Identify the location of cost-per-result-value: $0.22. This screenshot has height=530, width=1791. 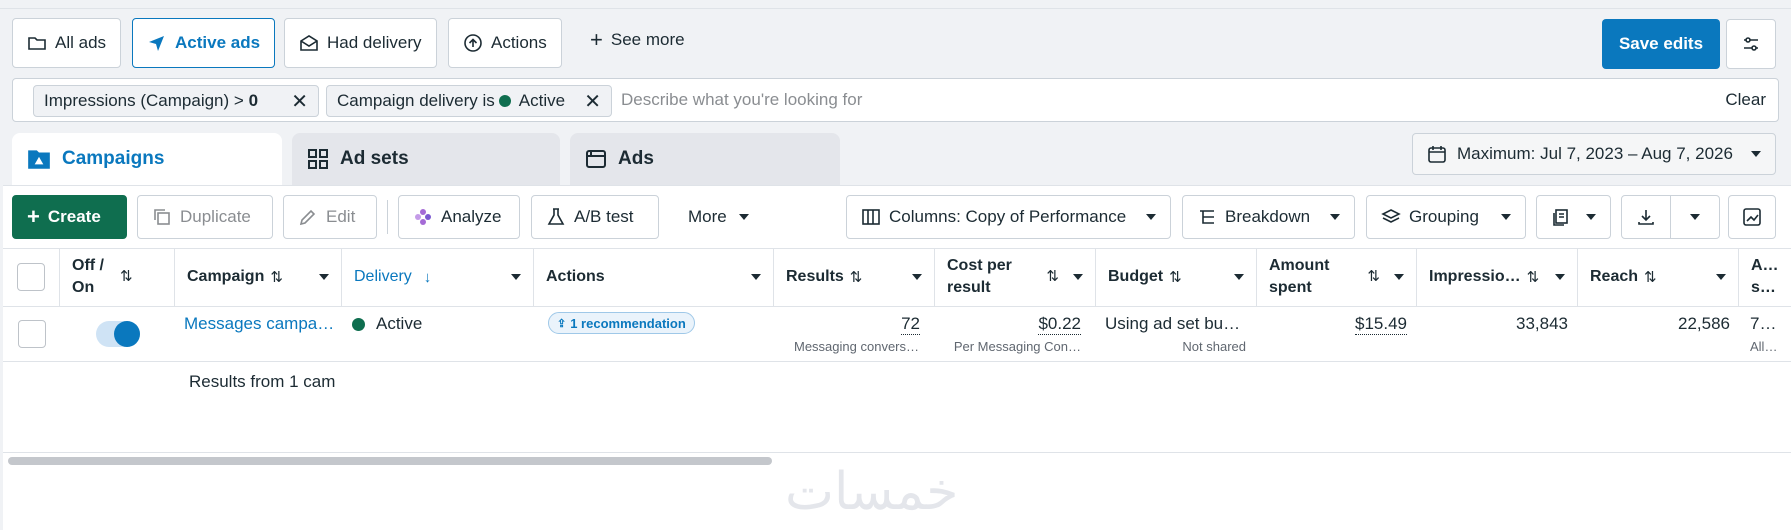
(1059, 324).